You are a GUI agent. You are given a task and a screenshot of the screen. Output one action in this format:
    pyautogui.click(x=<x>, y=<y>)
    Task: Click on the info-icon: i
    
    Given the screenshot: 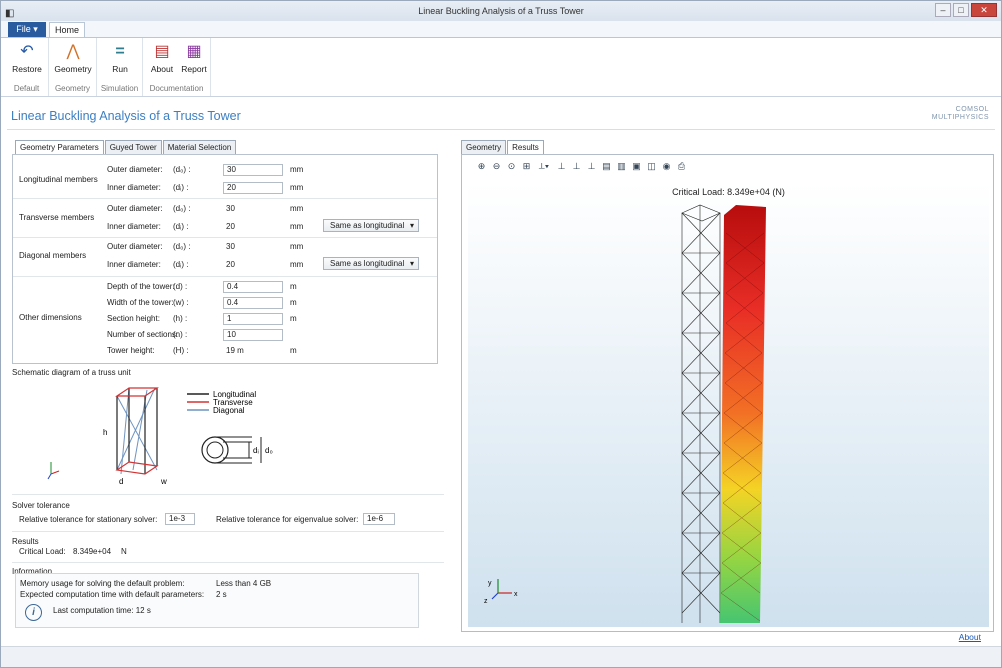 What is the action you would take?
    pyautogui.click(x=33, y=612)
    